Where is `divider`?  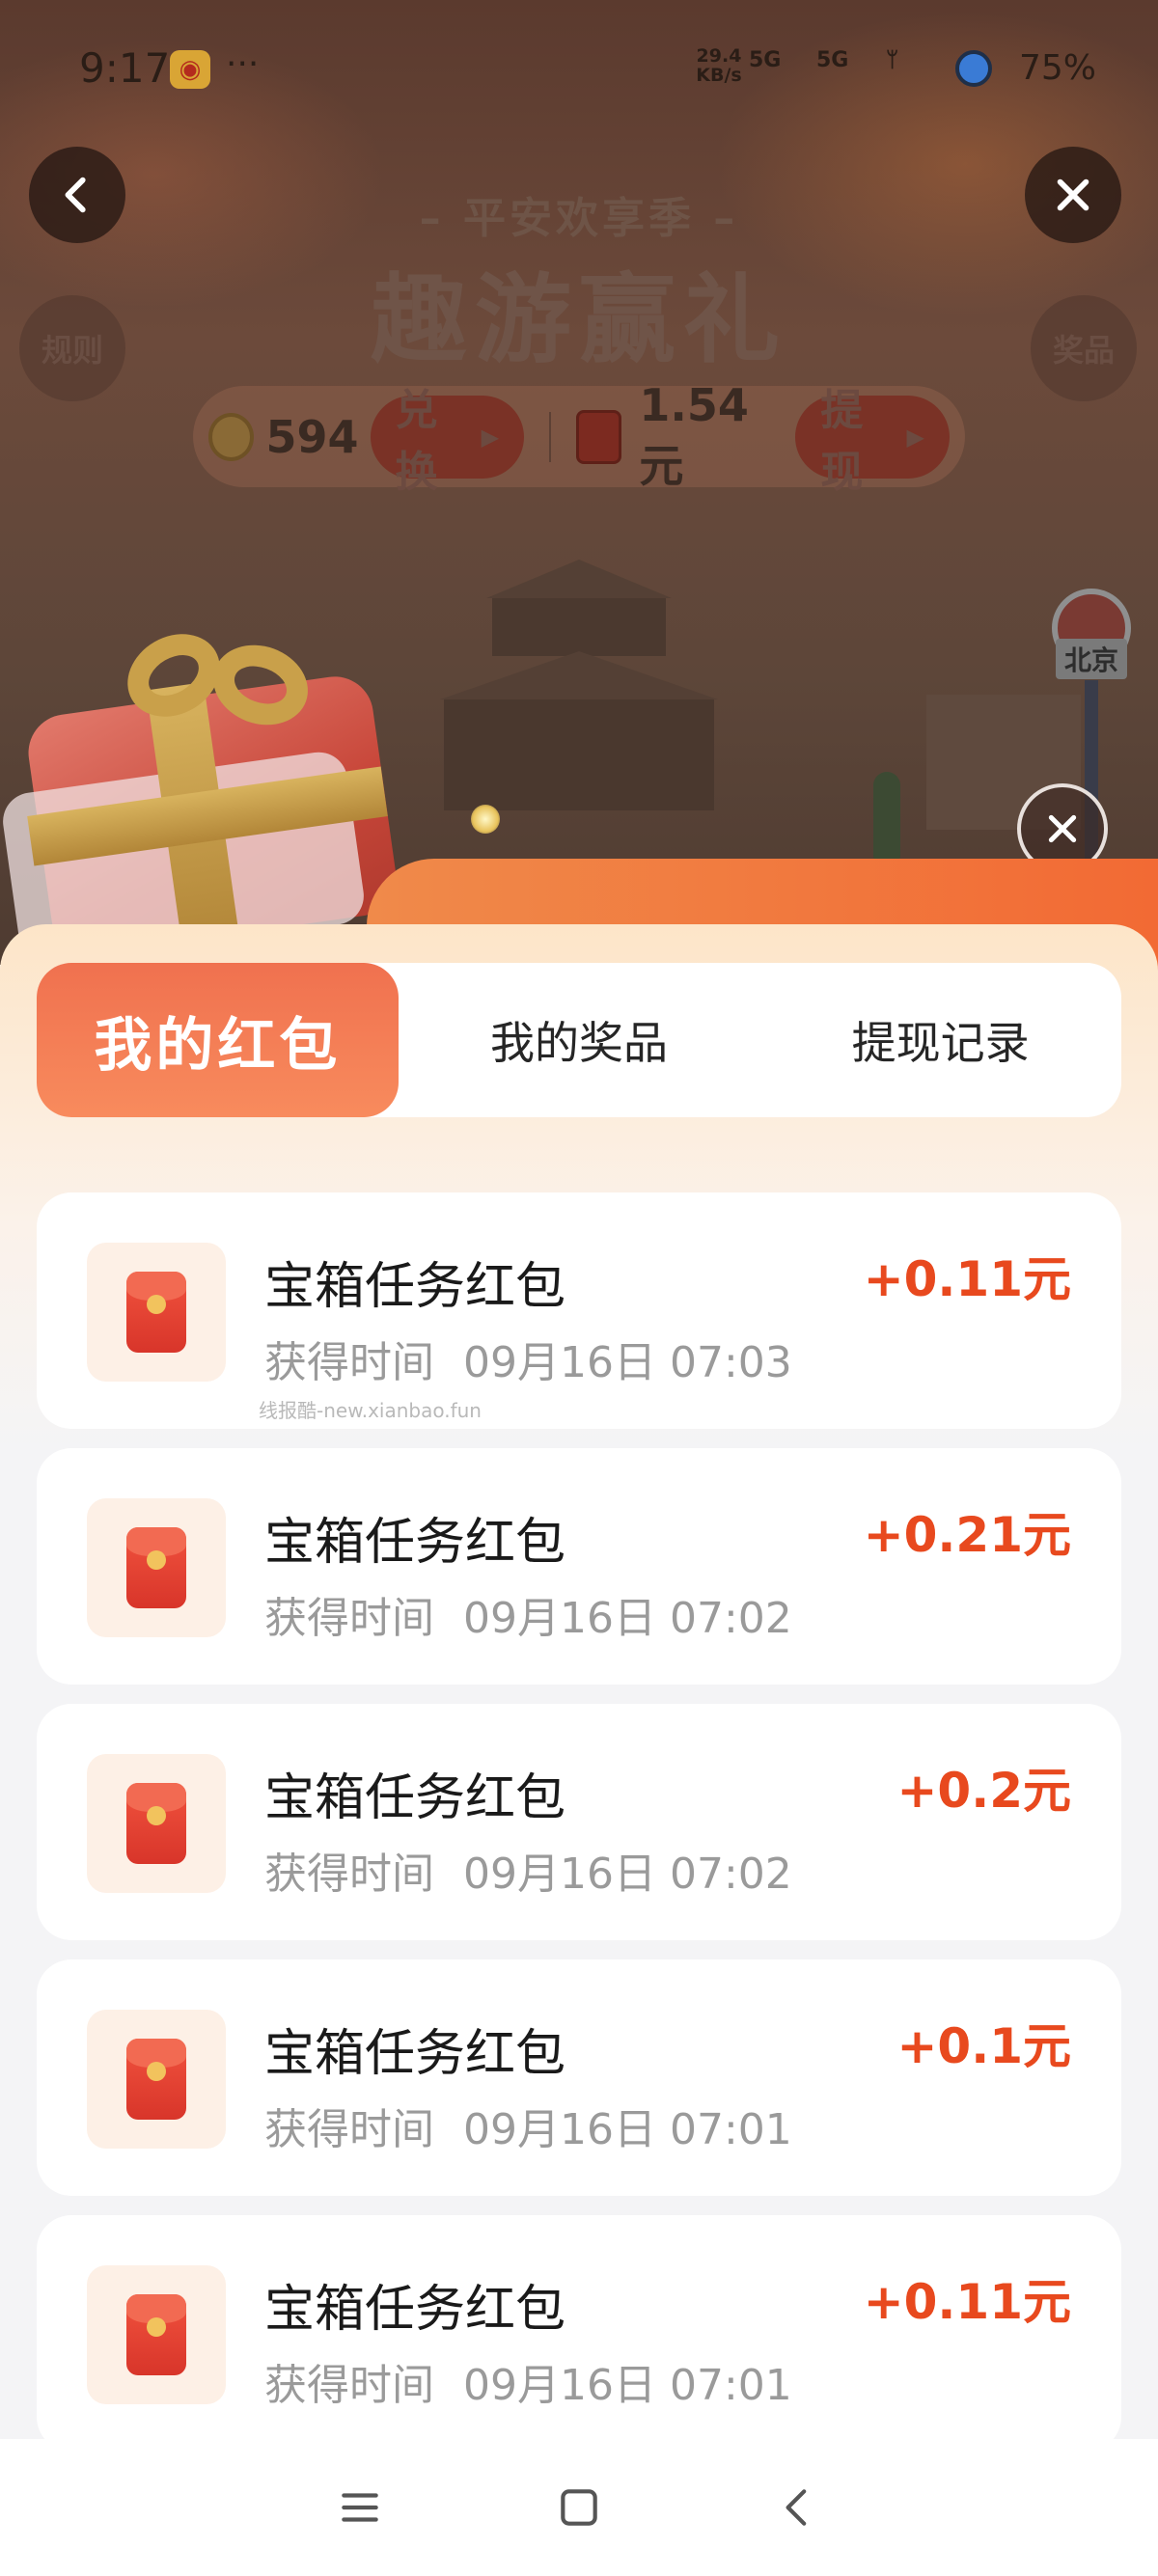 divider is located at coordinates (550, 437).